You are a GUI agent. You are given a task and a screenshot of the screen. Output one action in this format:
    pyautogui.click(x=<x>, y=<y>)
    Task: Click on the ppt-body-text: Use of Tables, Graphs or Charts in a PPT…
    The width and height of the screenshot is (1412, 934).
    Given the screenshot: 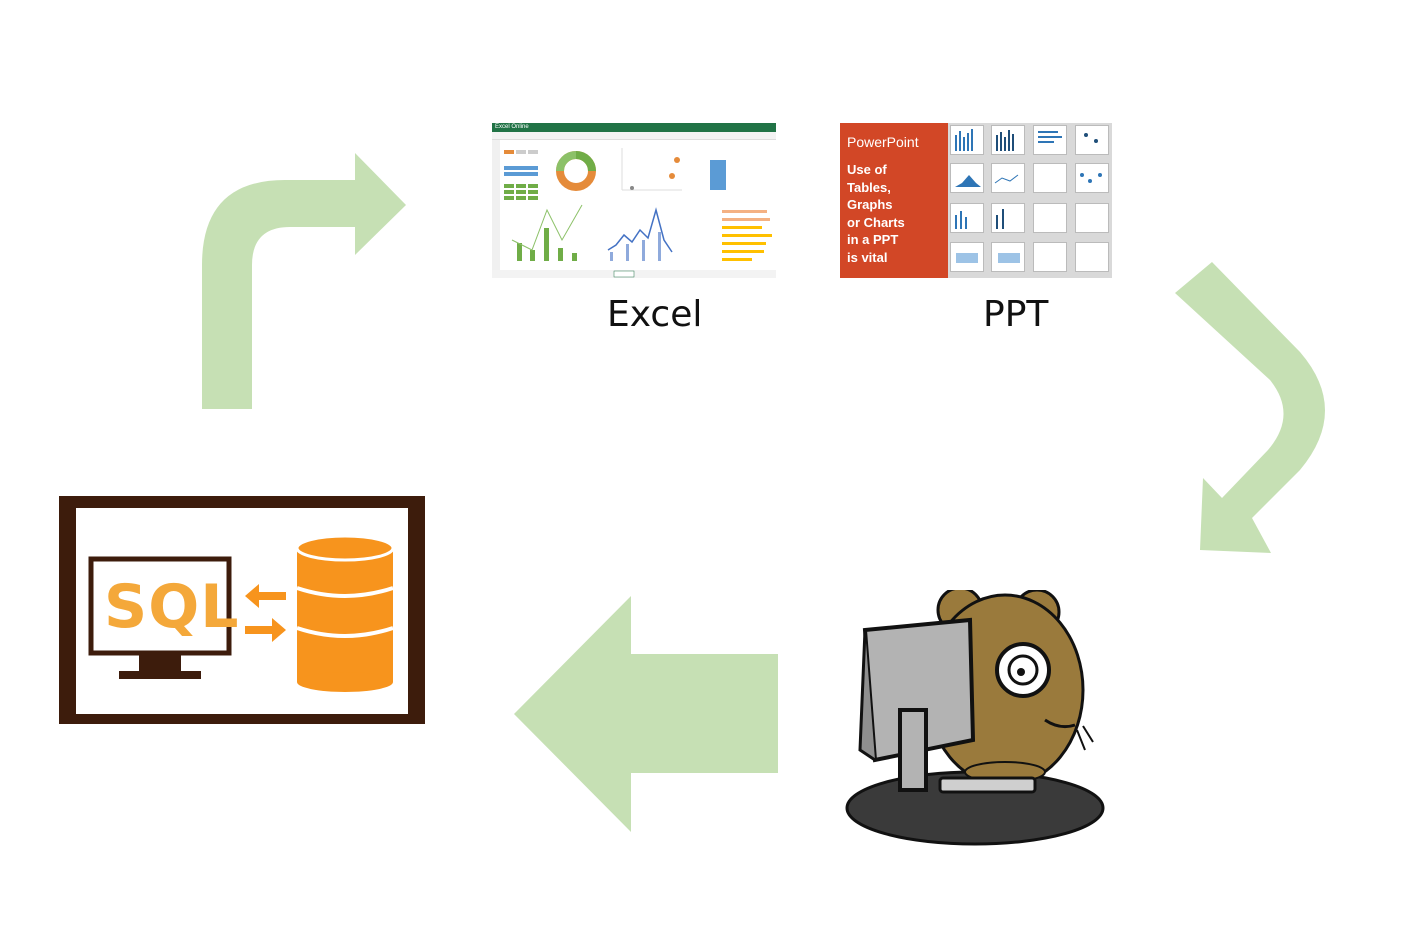 What is the action you would take?
    pyautogui.click(x=876, y=213)
    